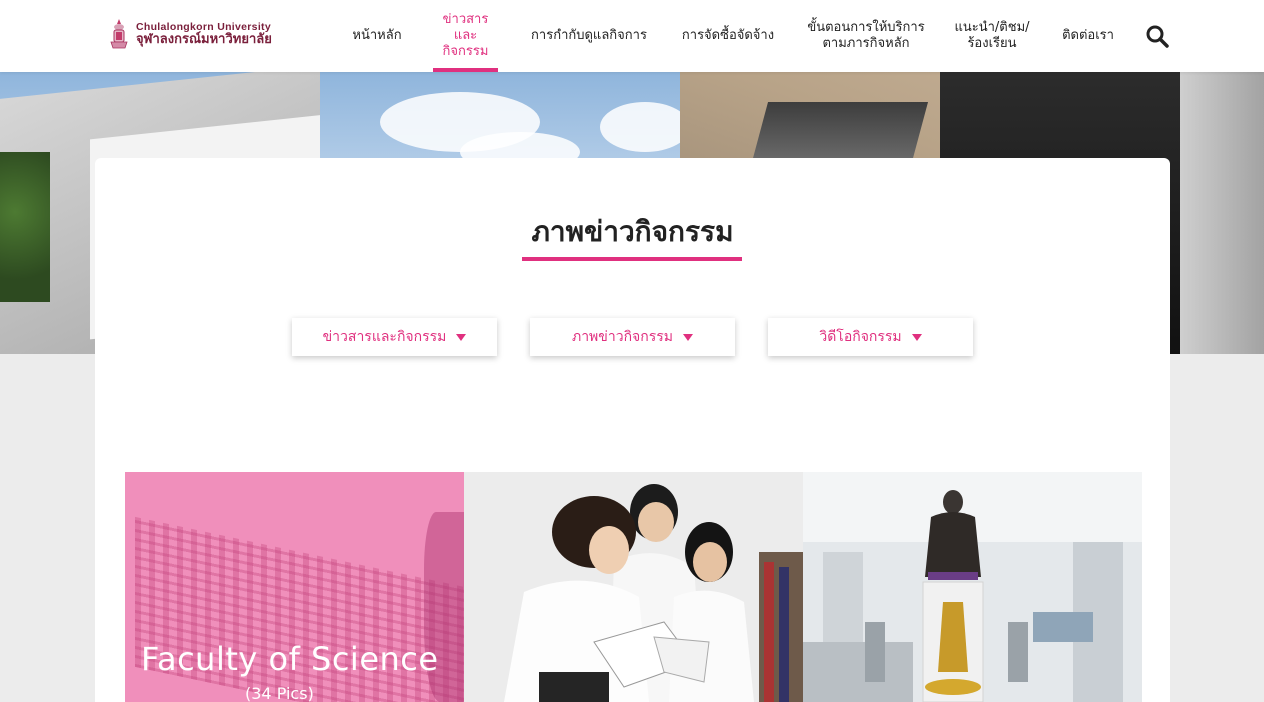  Describe the element at coordinates (279, 693) in the screenshot. I see `gallery-tile-count: (34 Pics)` at that location.